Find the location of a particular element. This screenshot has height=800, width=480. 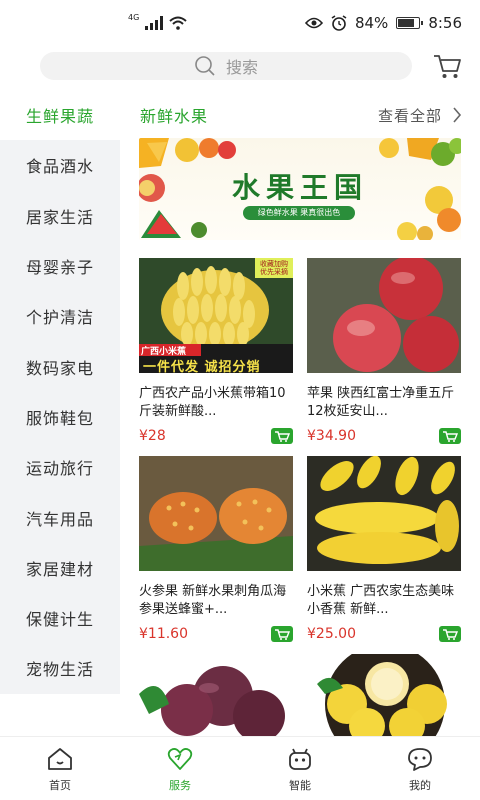

nav-me-label: 我的 is located at coordinates (420, 785).